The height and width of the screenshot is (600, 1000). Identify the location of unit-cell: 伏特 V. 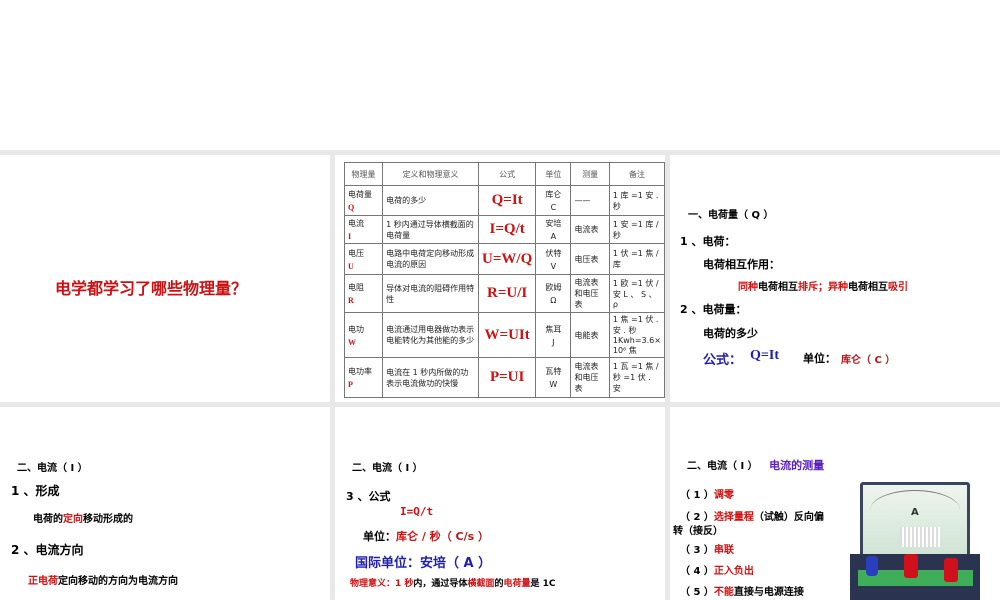
(553, 259).